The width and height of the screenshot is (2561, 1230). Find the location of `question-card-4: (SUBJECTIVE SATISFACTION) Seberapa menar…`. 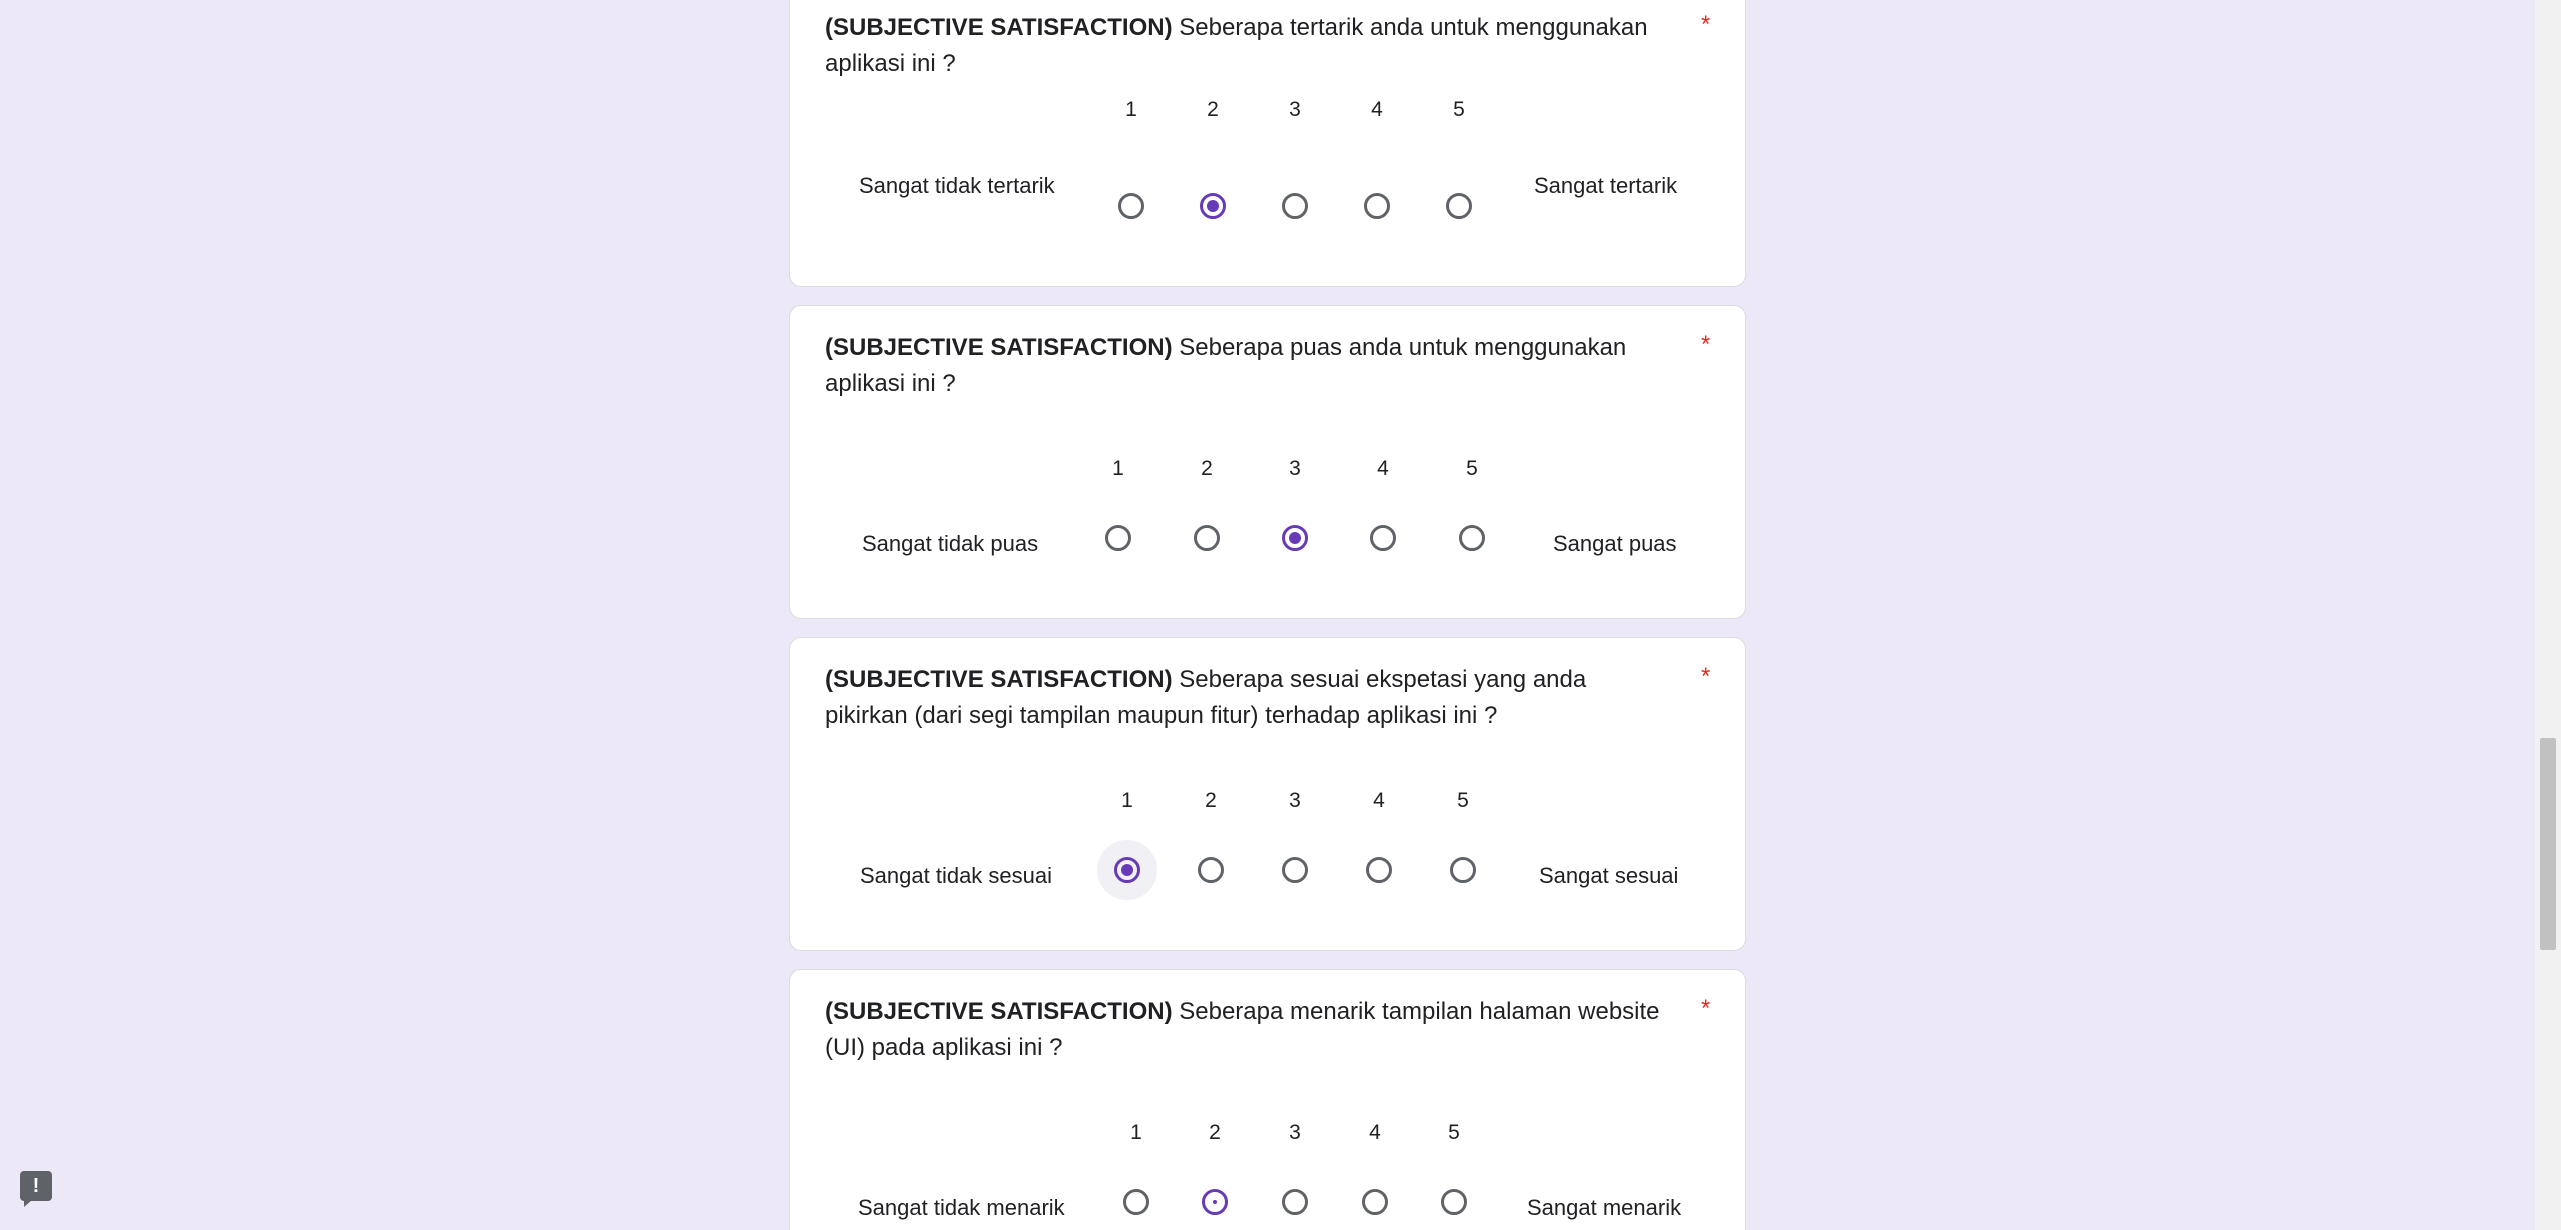

question-card-4: (SUBJECTIVE SATISFACTION) Seberapa menar… is located at coordinates (1267, 1099).